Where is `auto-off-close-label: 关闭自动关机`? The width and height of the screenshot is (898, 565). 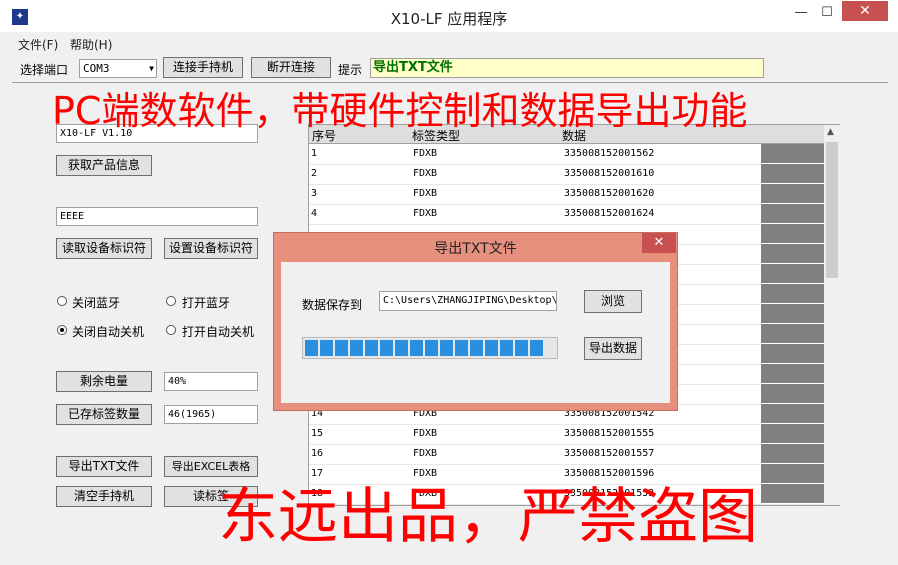 auto-off-close-label: 关闭自动关机 is located at coordinates (108, 332).